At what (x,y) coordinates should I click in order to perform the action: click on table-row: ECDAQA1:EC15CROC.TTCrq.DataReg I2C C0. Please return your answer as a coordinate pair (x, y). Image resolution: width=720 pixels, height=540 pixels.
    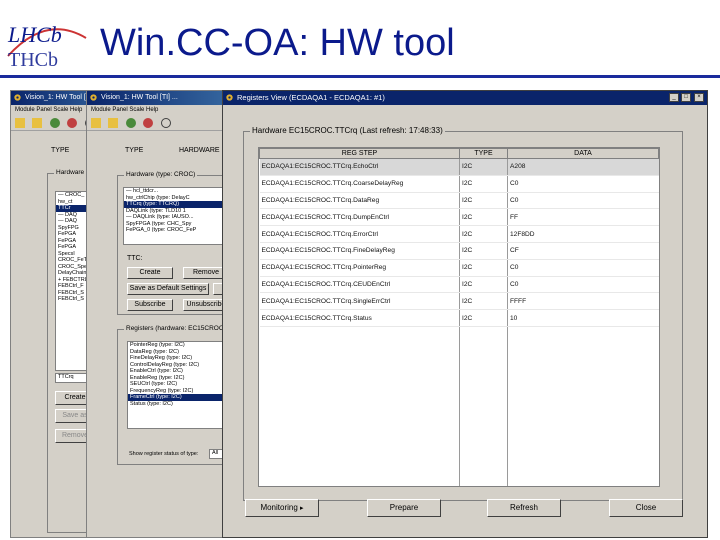
    Looking at the image, I should click on (459, 201).